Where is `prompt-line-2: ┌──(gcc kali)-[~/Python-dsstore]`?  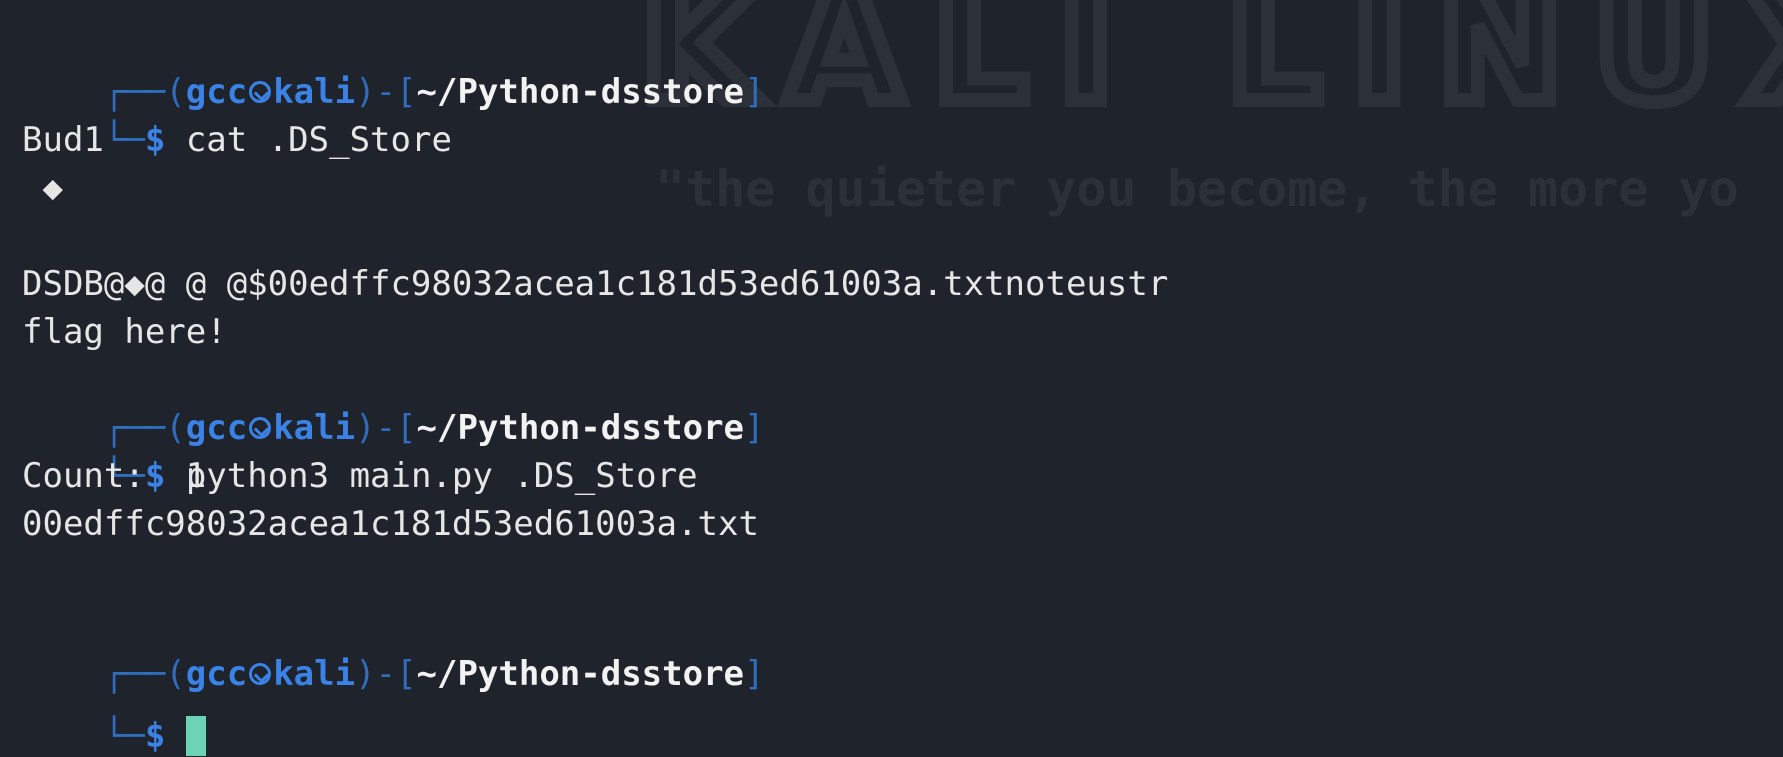
prompt-line-2: ┌──(gcc kali)-[~/Python-dsstore] is located at coordinates (434, 428).